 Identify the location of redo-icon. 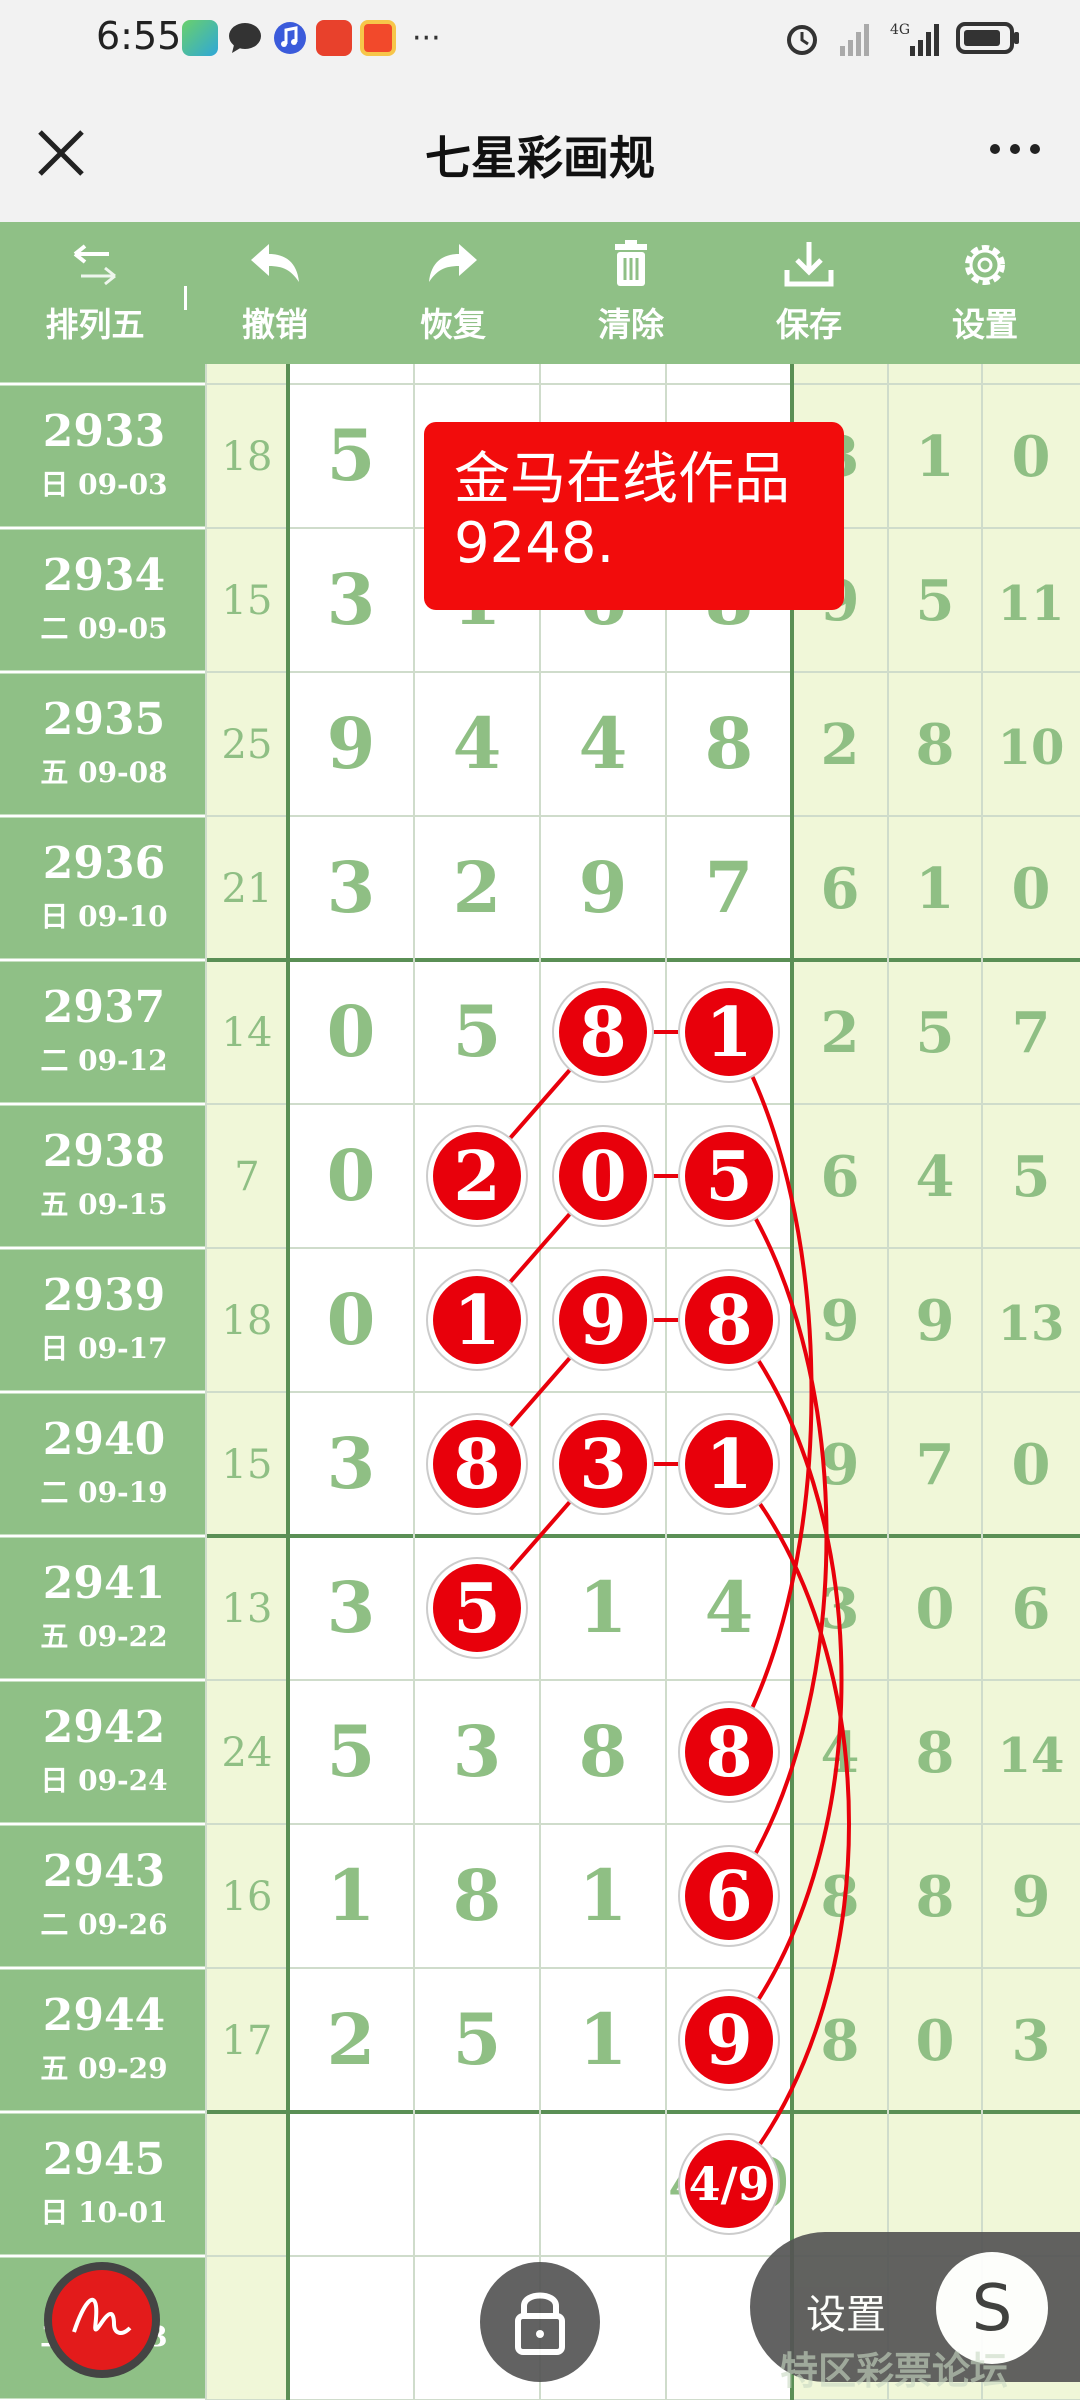
(453, 263).